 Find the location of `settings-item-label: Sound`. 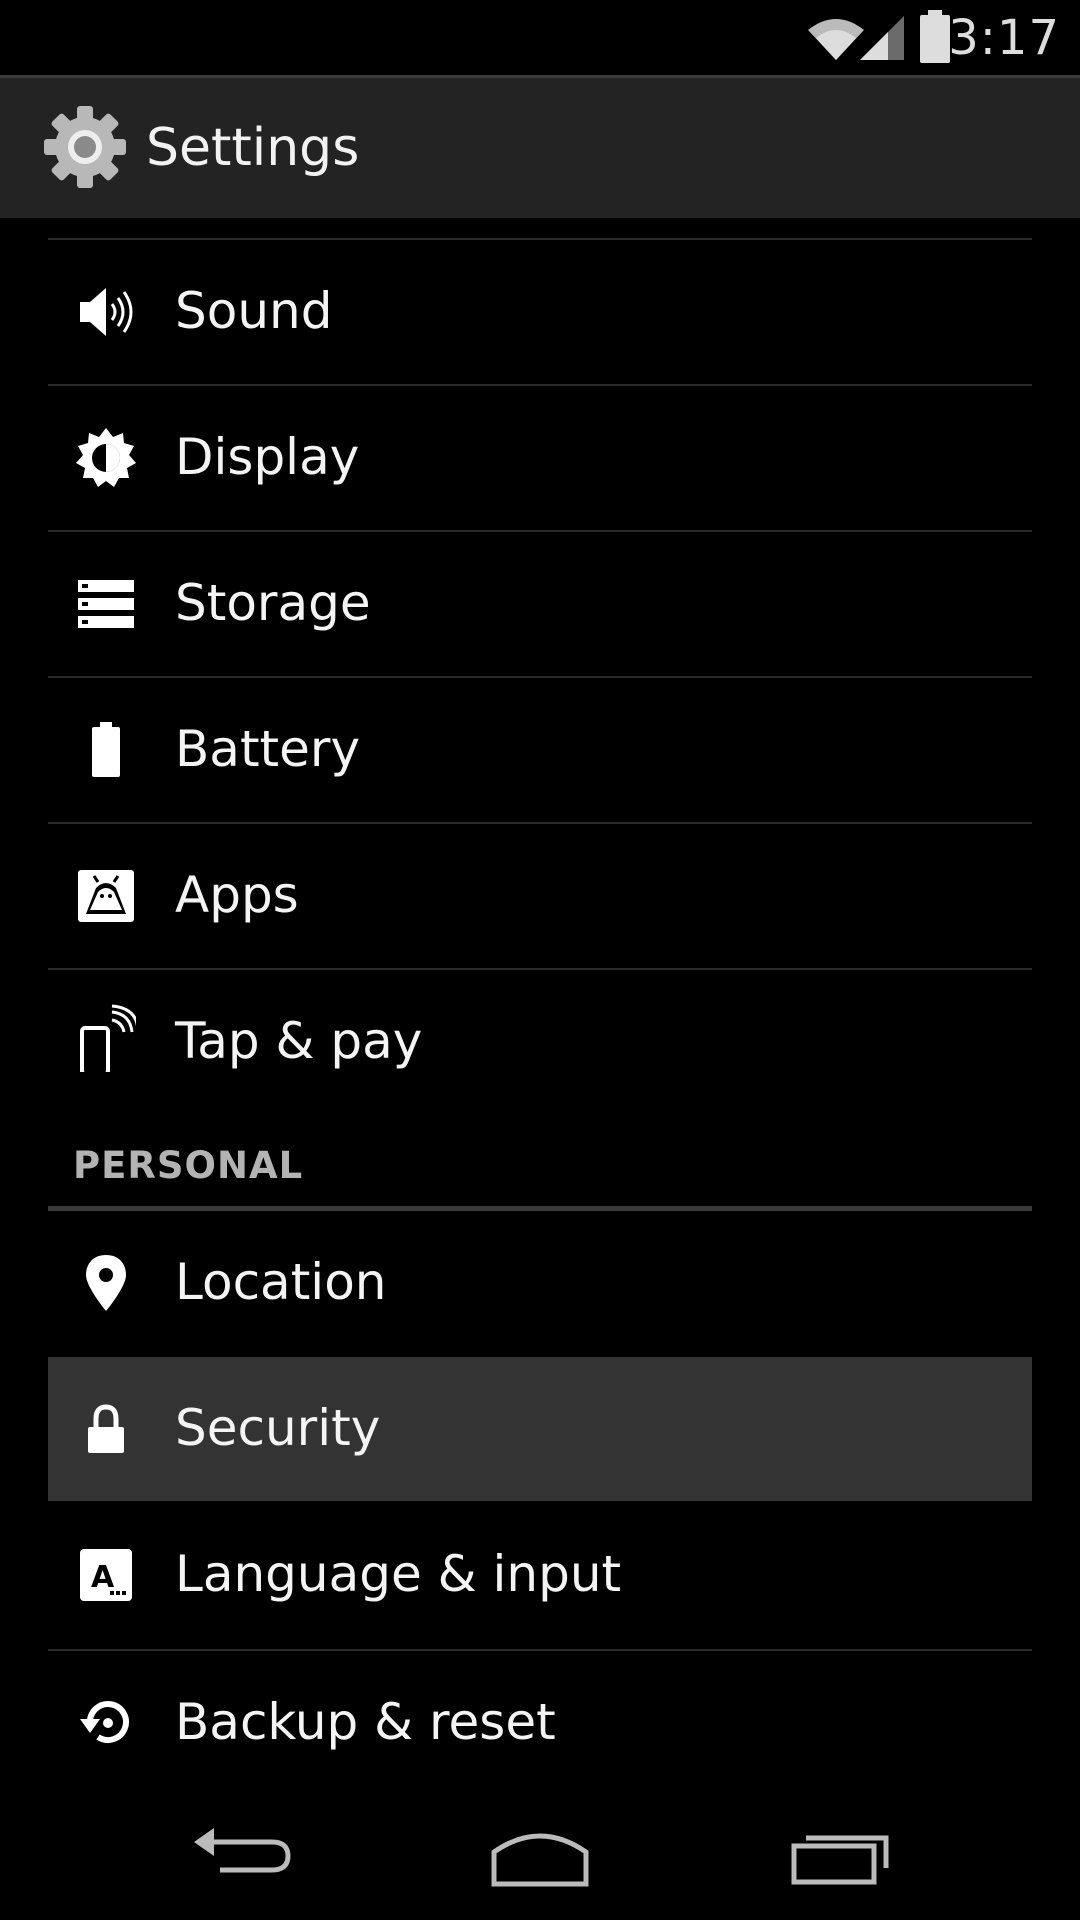

settings-item-label: Sound is located at coordinates (254, 311).